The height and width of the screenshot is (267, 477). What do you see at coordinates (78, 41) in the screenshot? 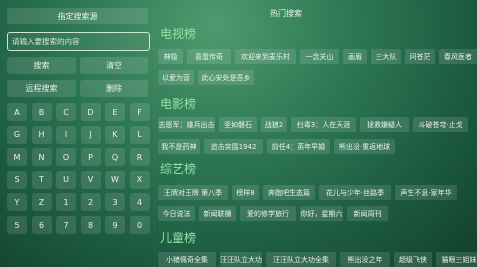
I see `search-input: 请输入要搜索的内容` at bounding box center [78, 41].